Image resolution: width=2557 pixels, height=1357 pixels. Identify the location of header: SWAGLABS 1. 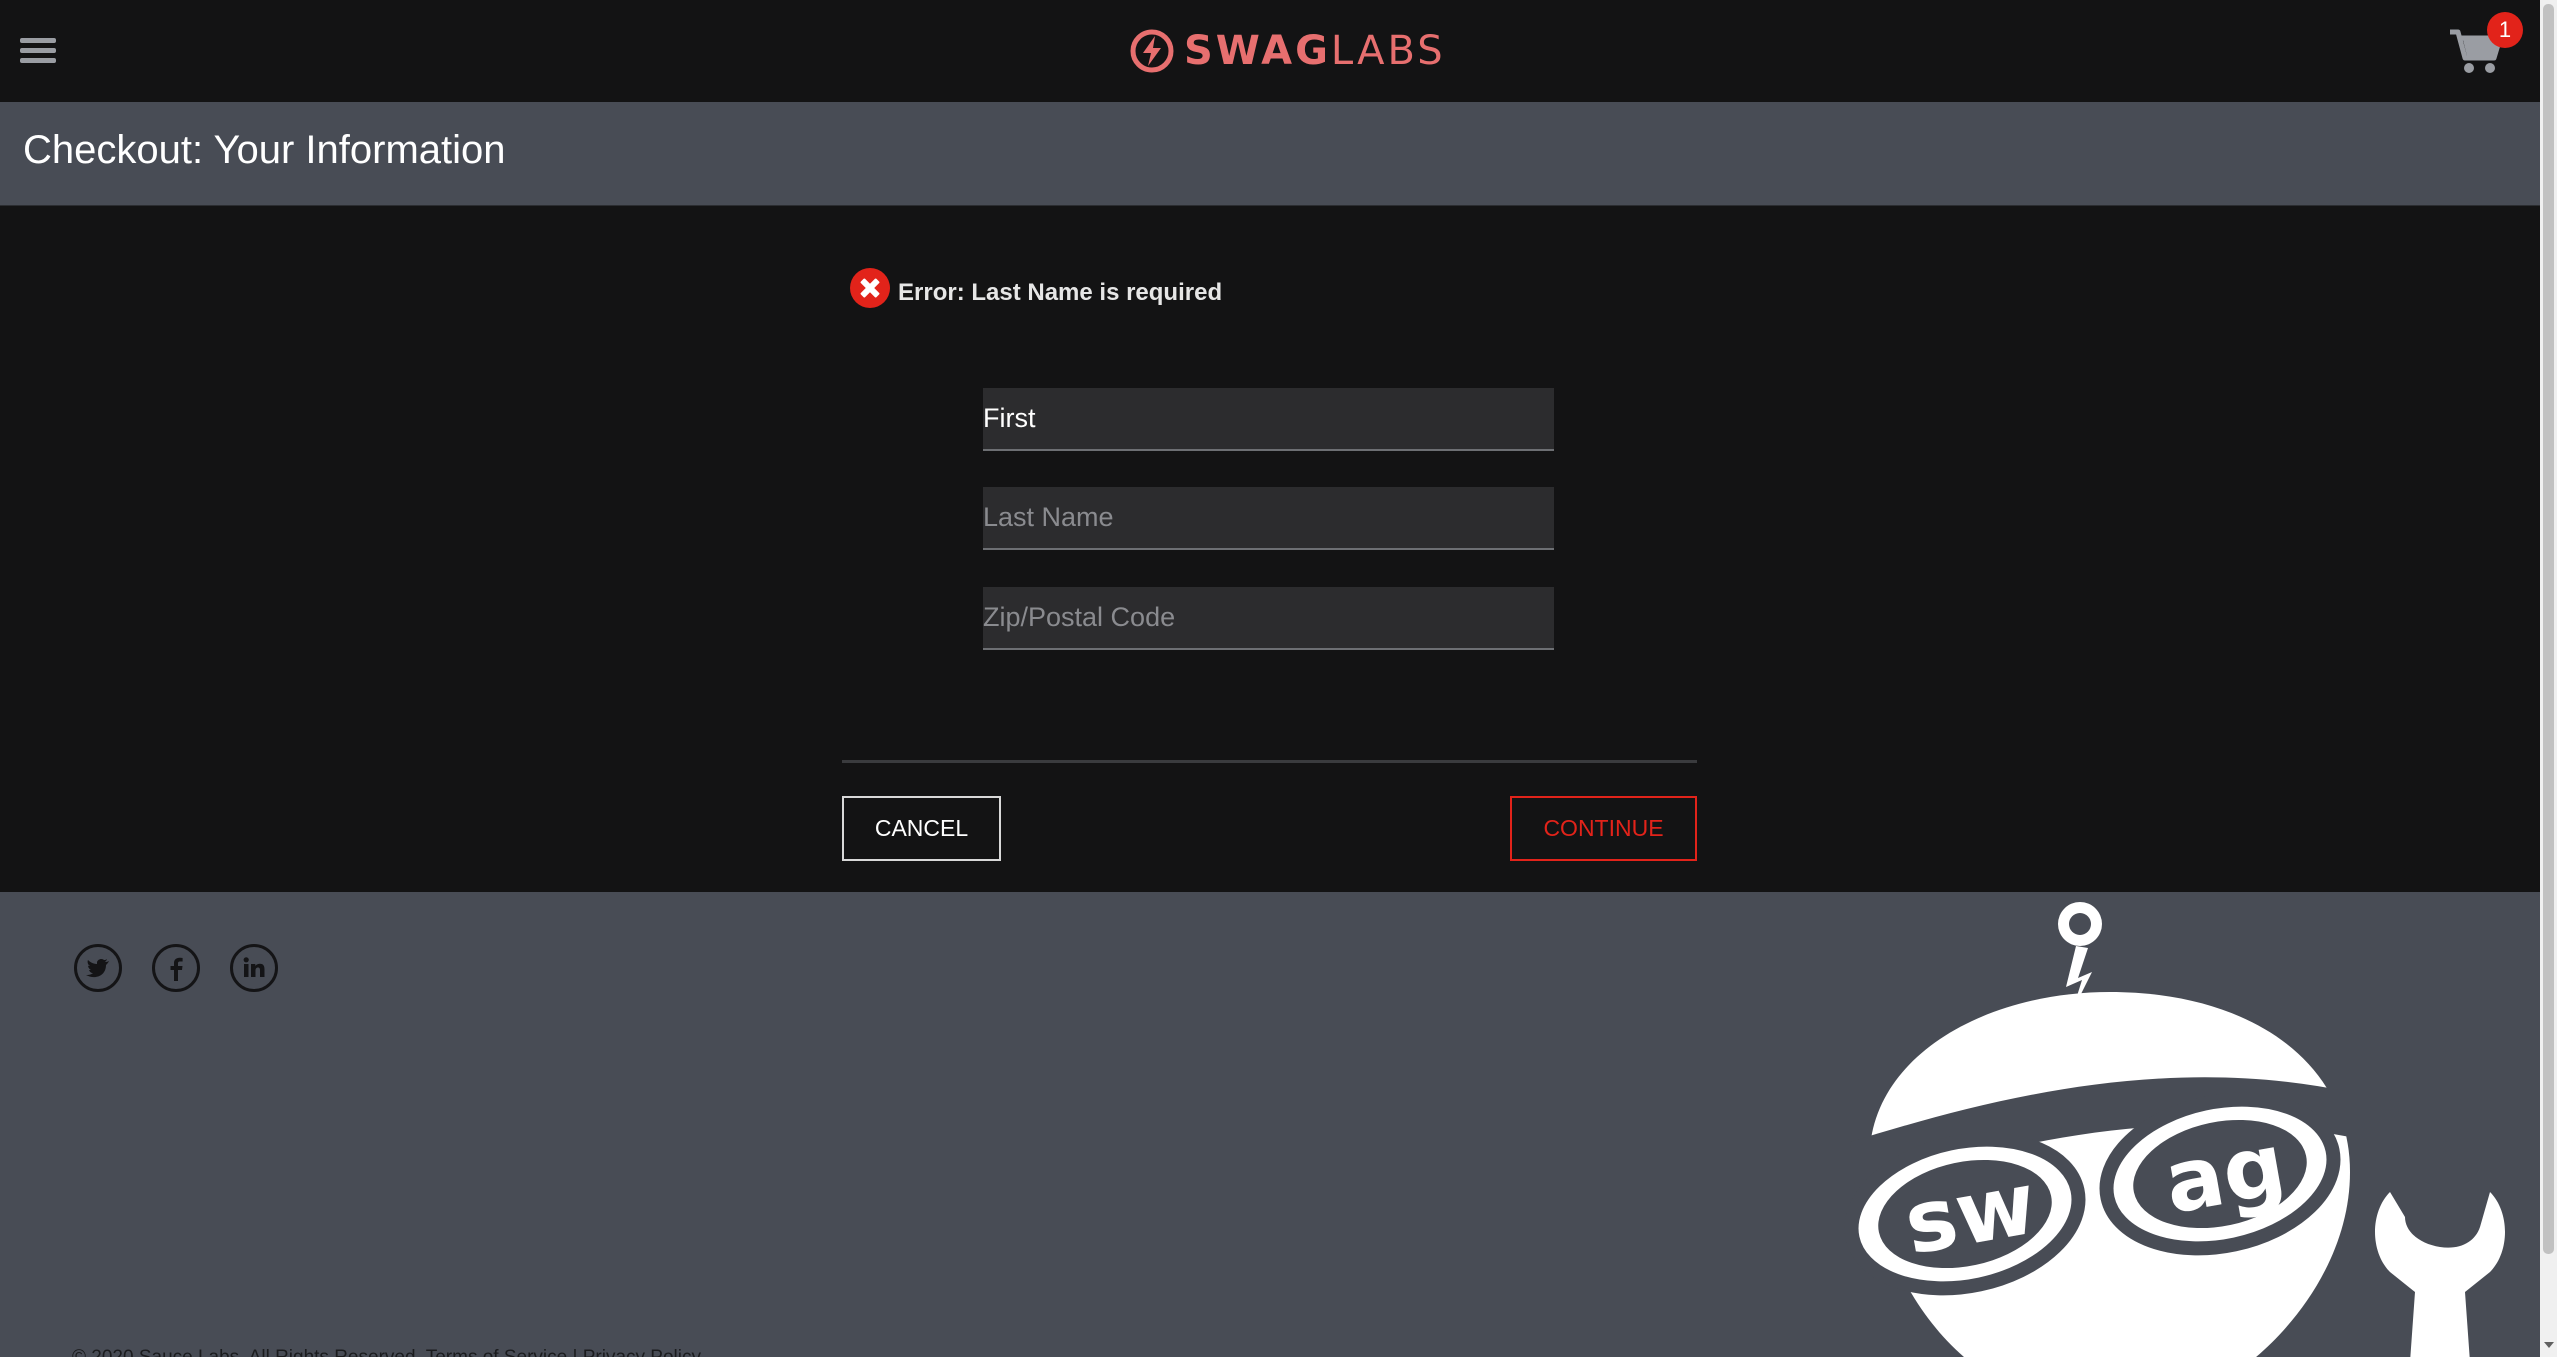
(1270, 51).